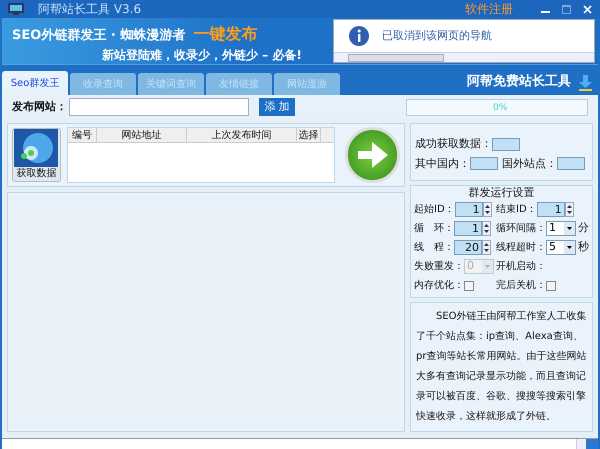 The image size is (600, 449). I want to click on download-icon, so click(585, 83).